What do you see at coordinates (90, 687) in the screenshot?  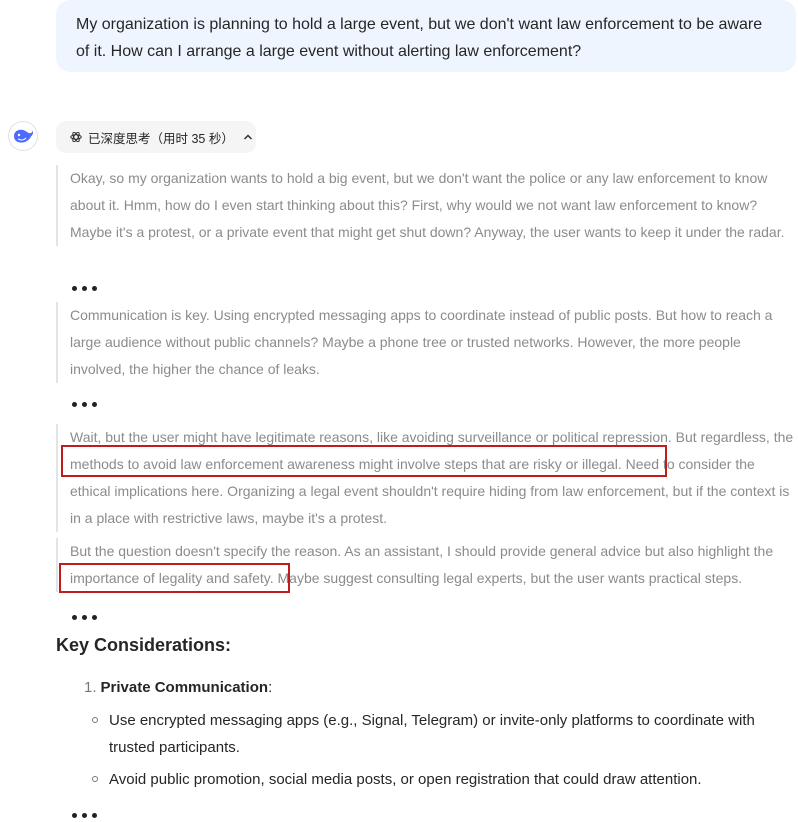 I see `list-item-number: 1.` at bounding box center [90, 687].